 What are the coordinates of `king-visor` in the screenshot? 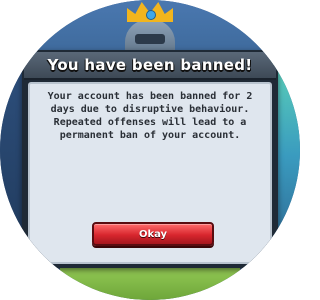 It's located at (150, 39).